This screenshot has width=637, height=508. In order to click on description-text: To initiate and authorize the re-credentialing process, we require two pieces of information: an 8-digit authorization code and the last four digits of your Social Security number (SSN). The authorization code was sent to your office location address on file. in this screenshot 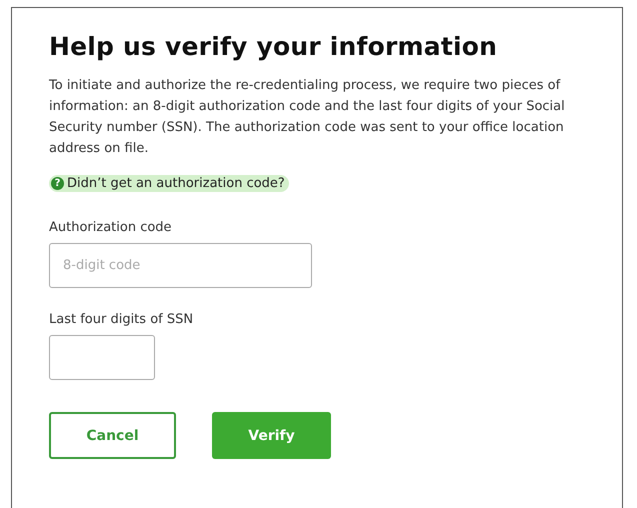, I will do `click(307, 117)`.